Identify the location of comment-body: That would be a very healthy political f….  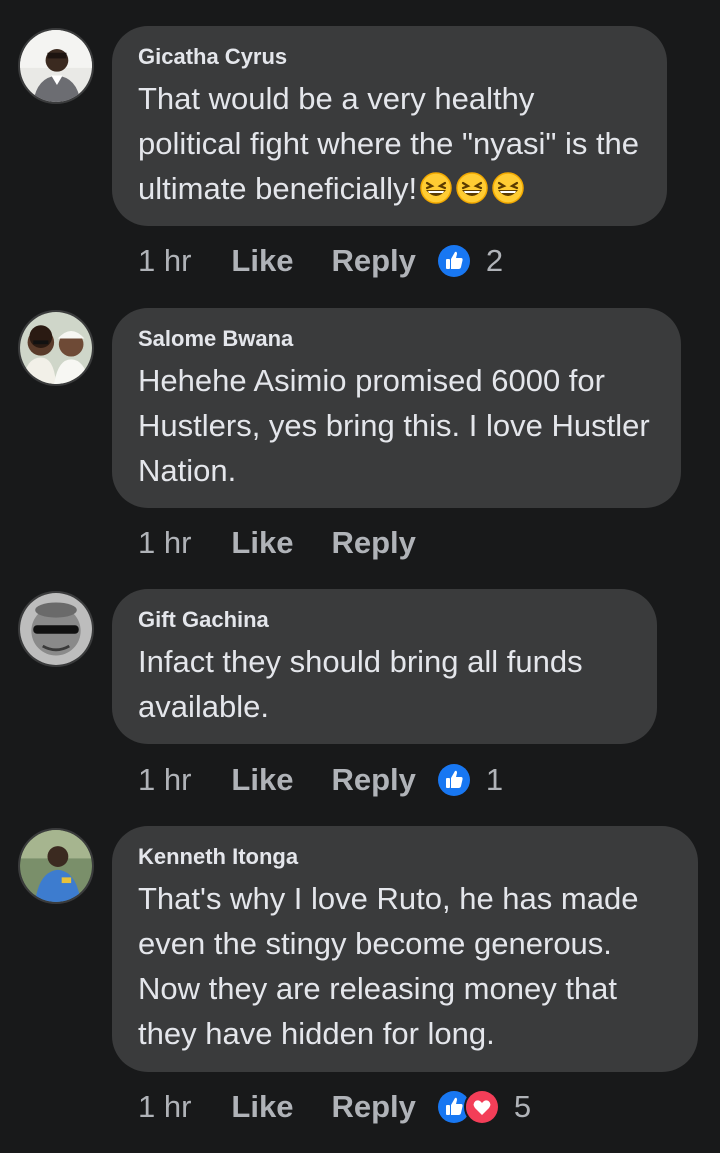
(389, 143).